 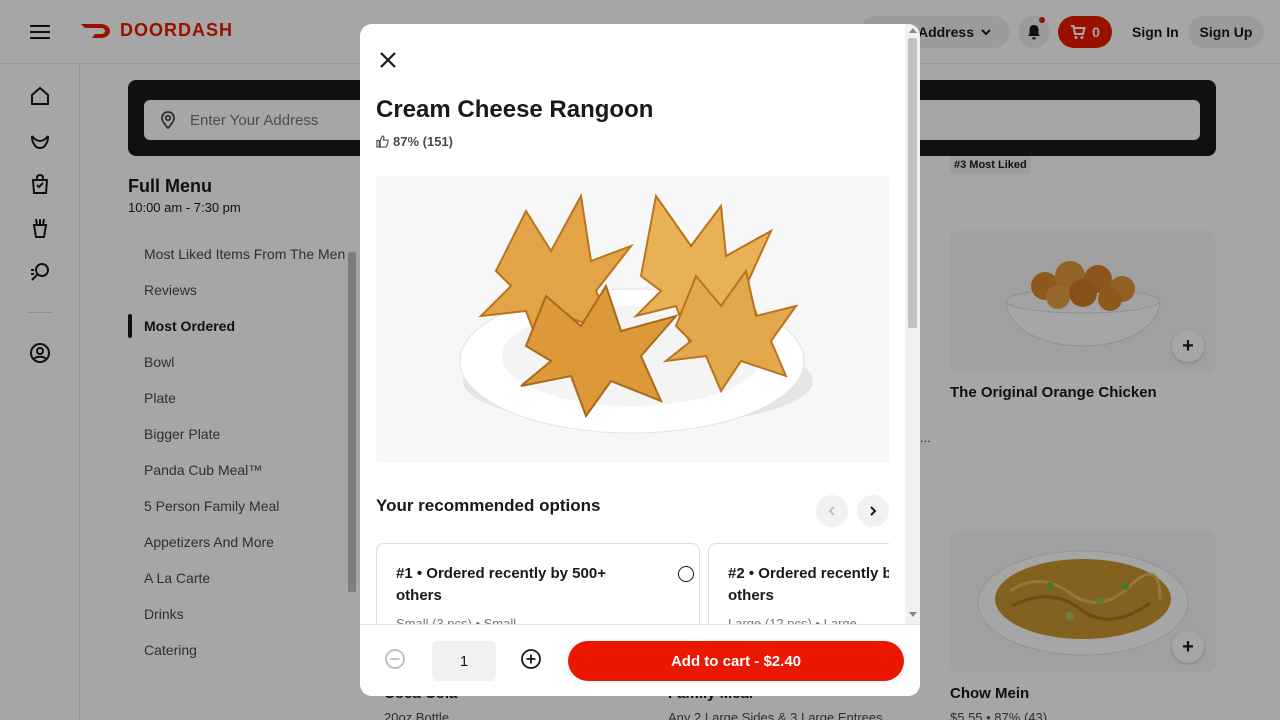 What do you see at coordinates (488, 505) in the screenshot?
I see `recommended-options-title: Your recommended options` at bounding box center [488, 505].